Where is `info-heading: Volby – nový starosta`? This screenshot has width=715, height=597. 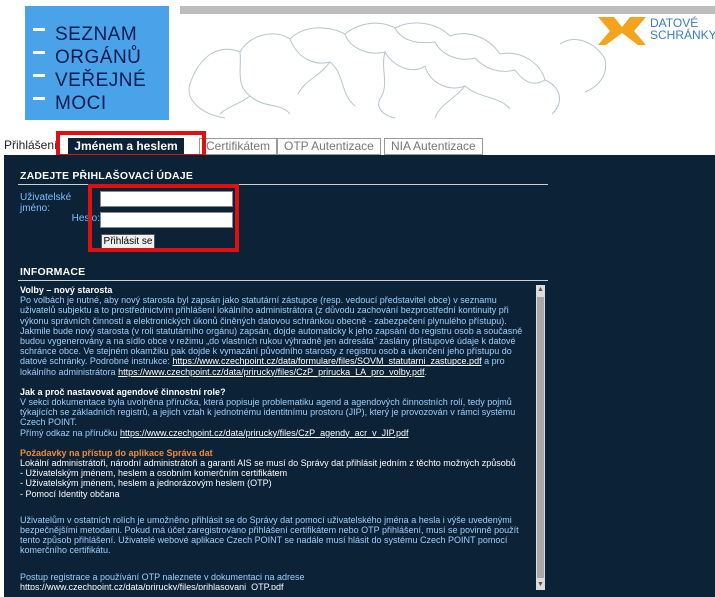
info-heading: Volby – nový starosta is located at coordinates (66, 290).